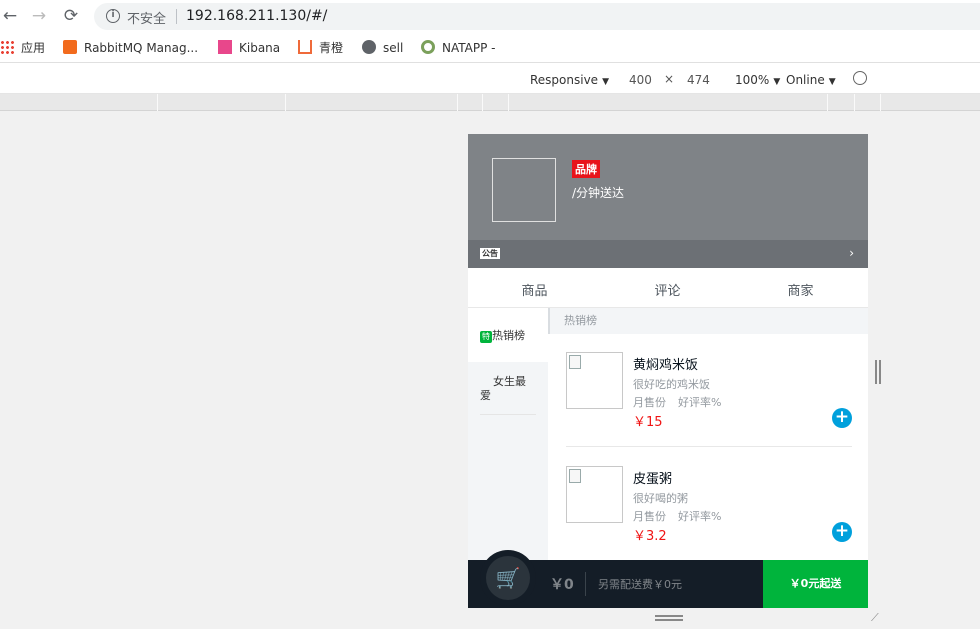 The width and height of the screenshot is (980, 629). I want to click on device-mode-select: Responsive ▼, so click(569, 81).